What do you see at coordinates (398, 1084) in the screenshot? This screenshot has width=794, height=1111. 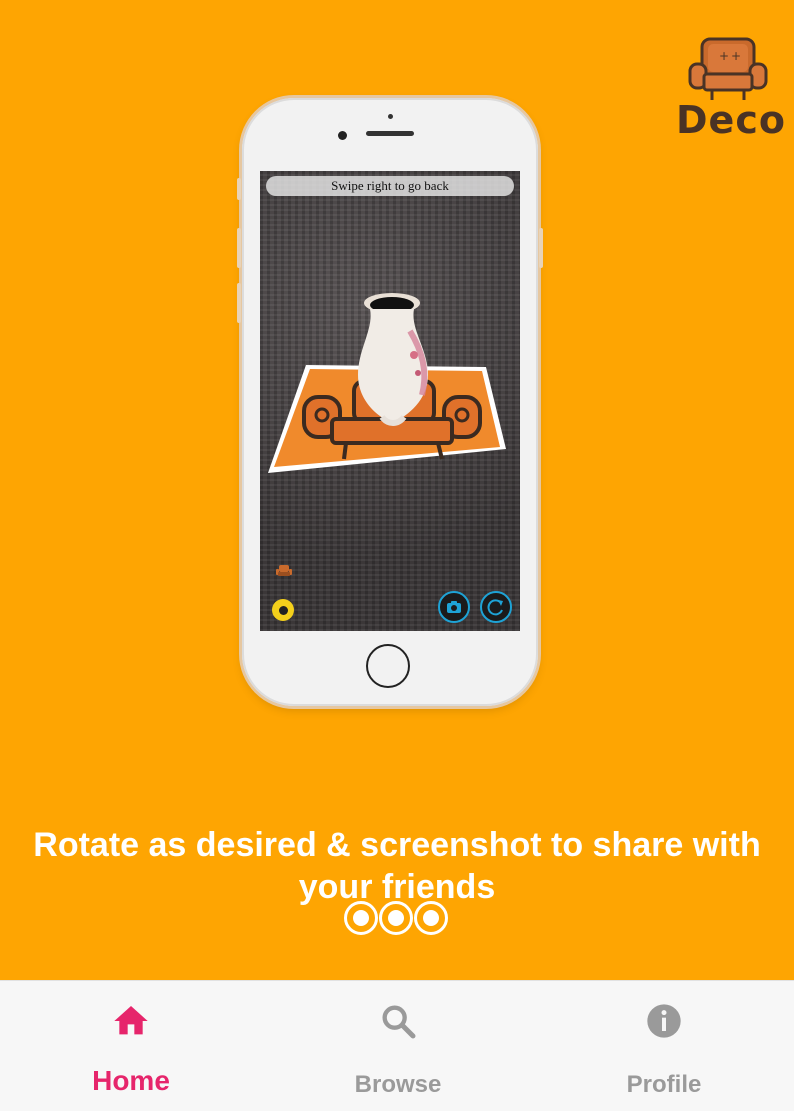 I see `nav-browse-label: Browse` at bounding box center [398, 1084].